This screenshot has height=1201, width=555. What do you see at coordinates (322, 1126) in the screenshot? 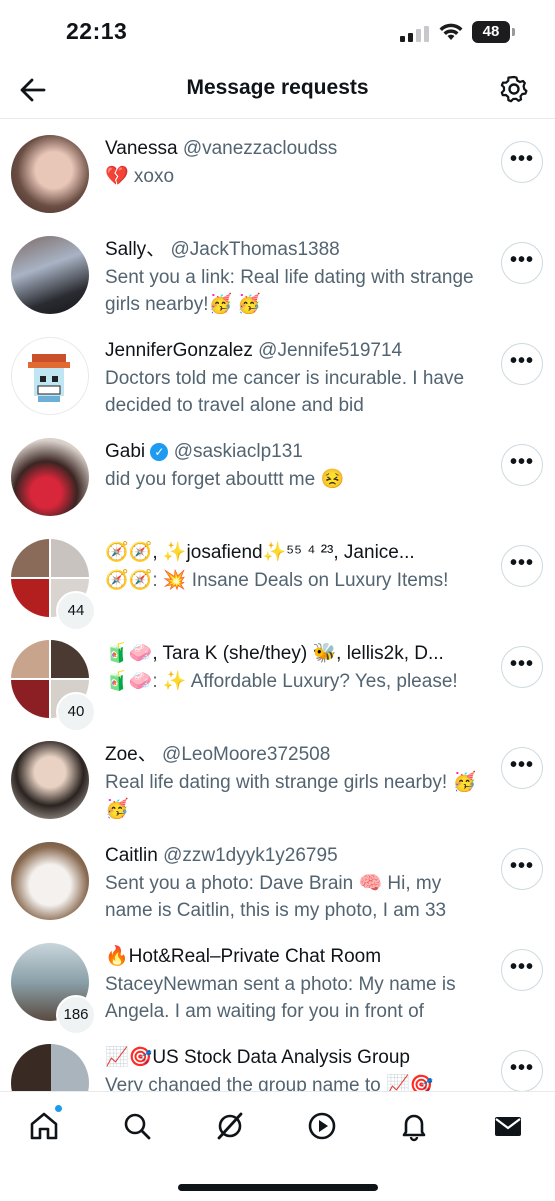
I see `video-icon` at bounding box center [322, 1126].